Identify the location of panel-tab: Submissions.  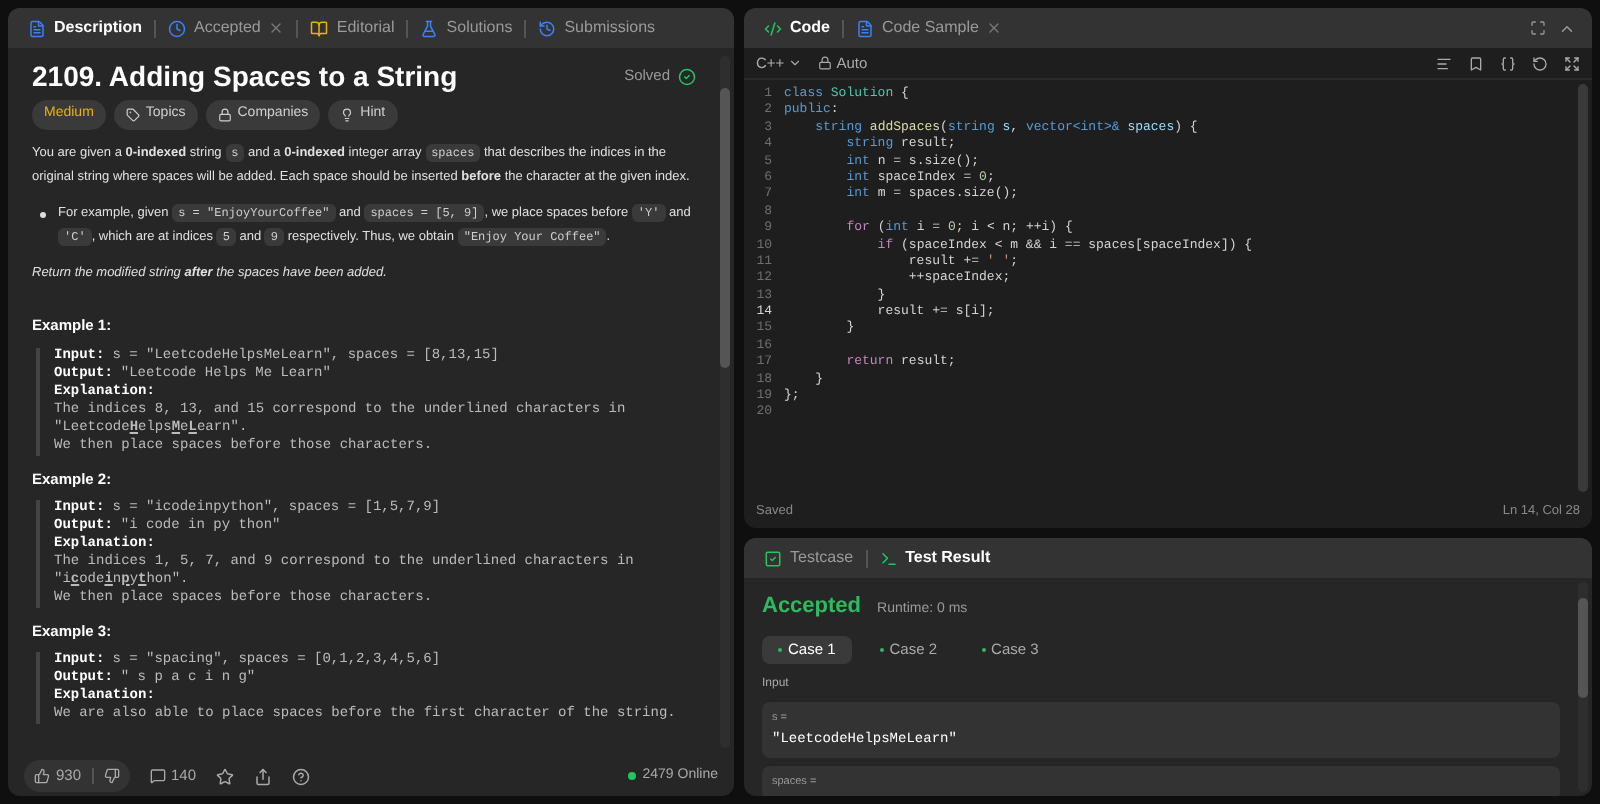
(597, 28).